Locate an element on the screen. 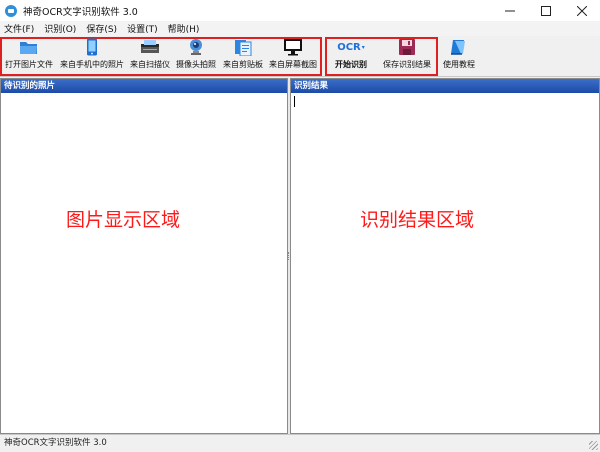 This screenshot has height=452, width=600. window-controls is located at coordinates (546, 10).